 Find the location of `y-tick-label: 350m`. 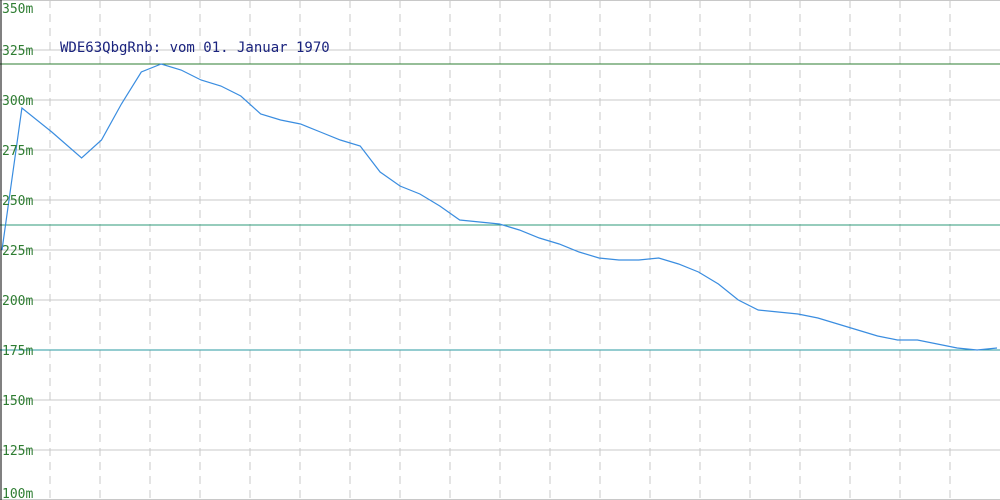

y-tick-label: 350m is located at coordinates (17, 9).